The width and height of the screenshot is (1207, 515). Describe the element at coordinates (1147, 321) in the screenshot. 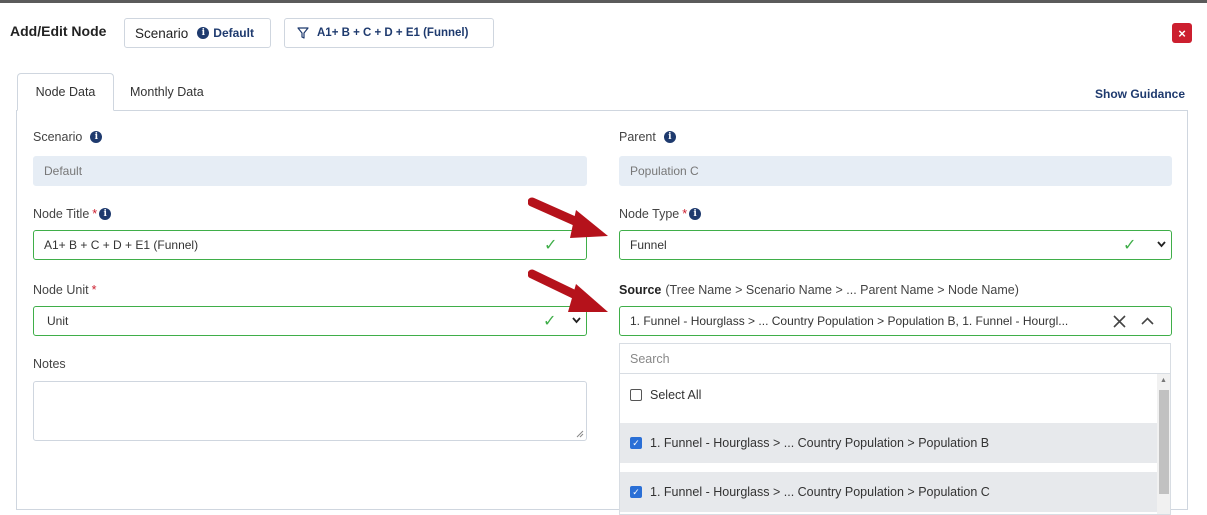

I see `chevron-up-icon` at that location.